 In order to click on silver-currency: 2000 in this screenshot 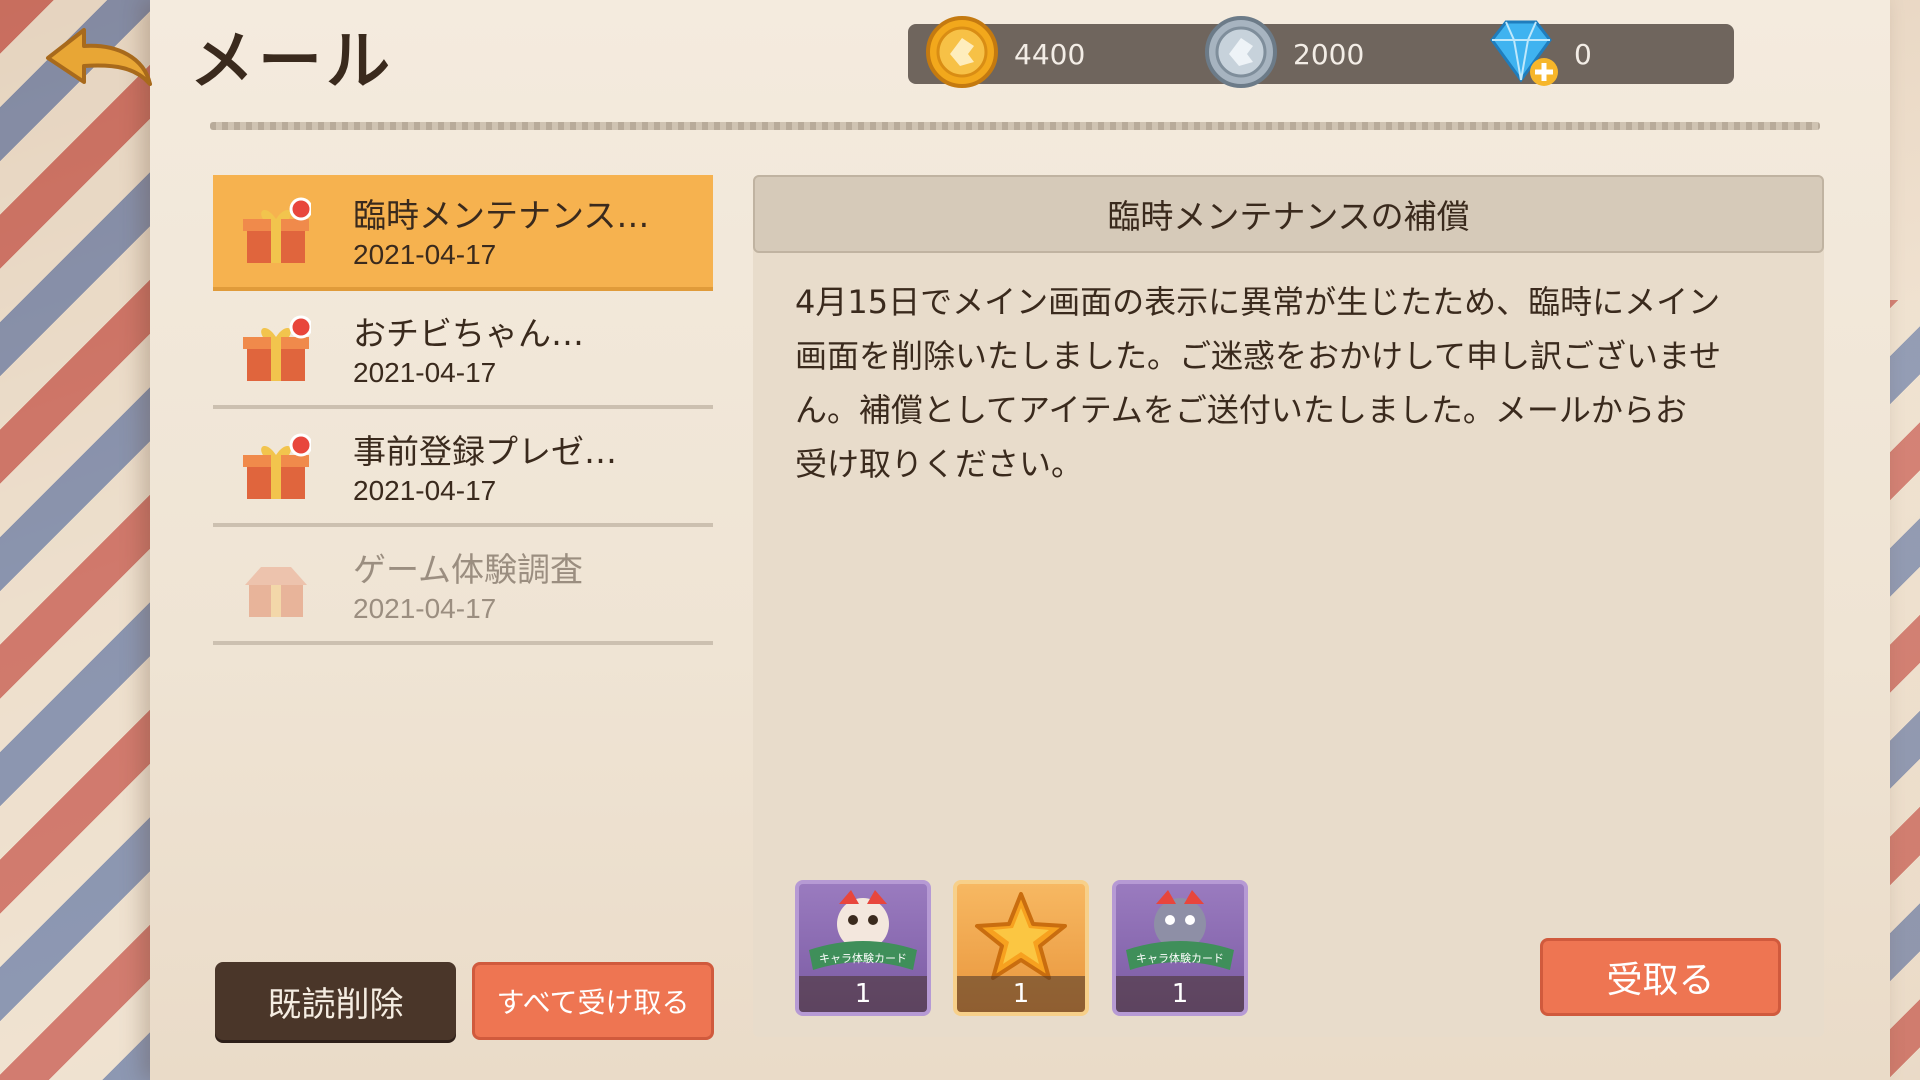, I will do `click(1284, 52)`.